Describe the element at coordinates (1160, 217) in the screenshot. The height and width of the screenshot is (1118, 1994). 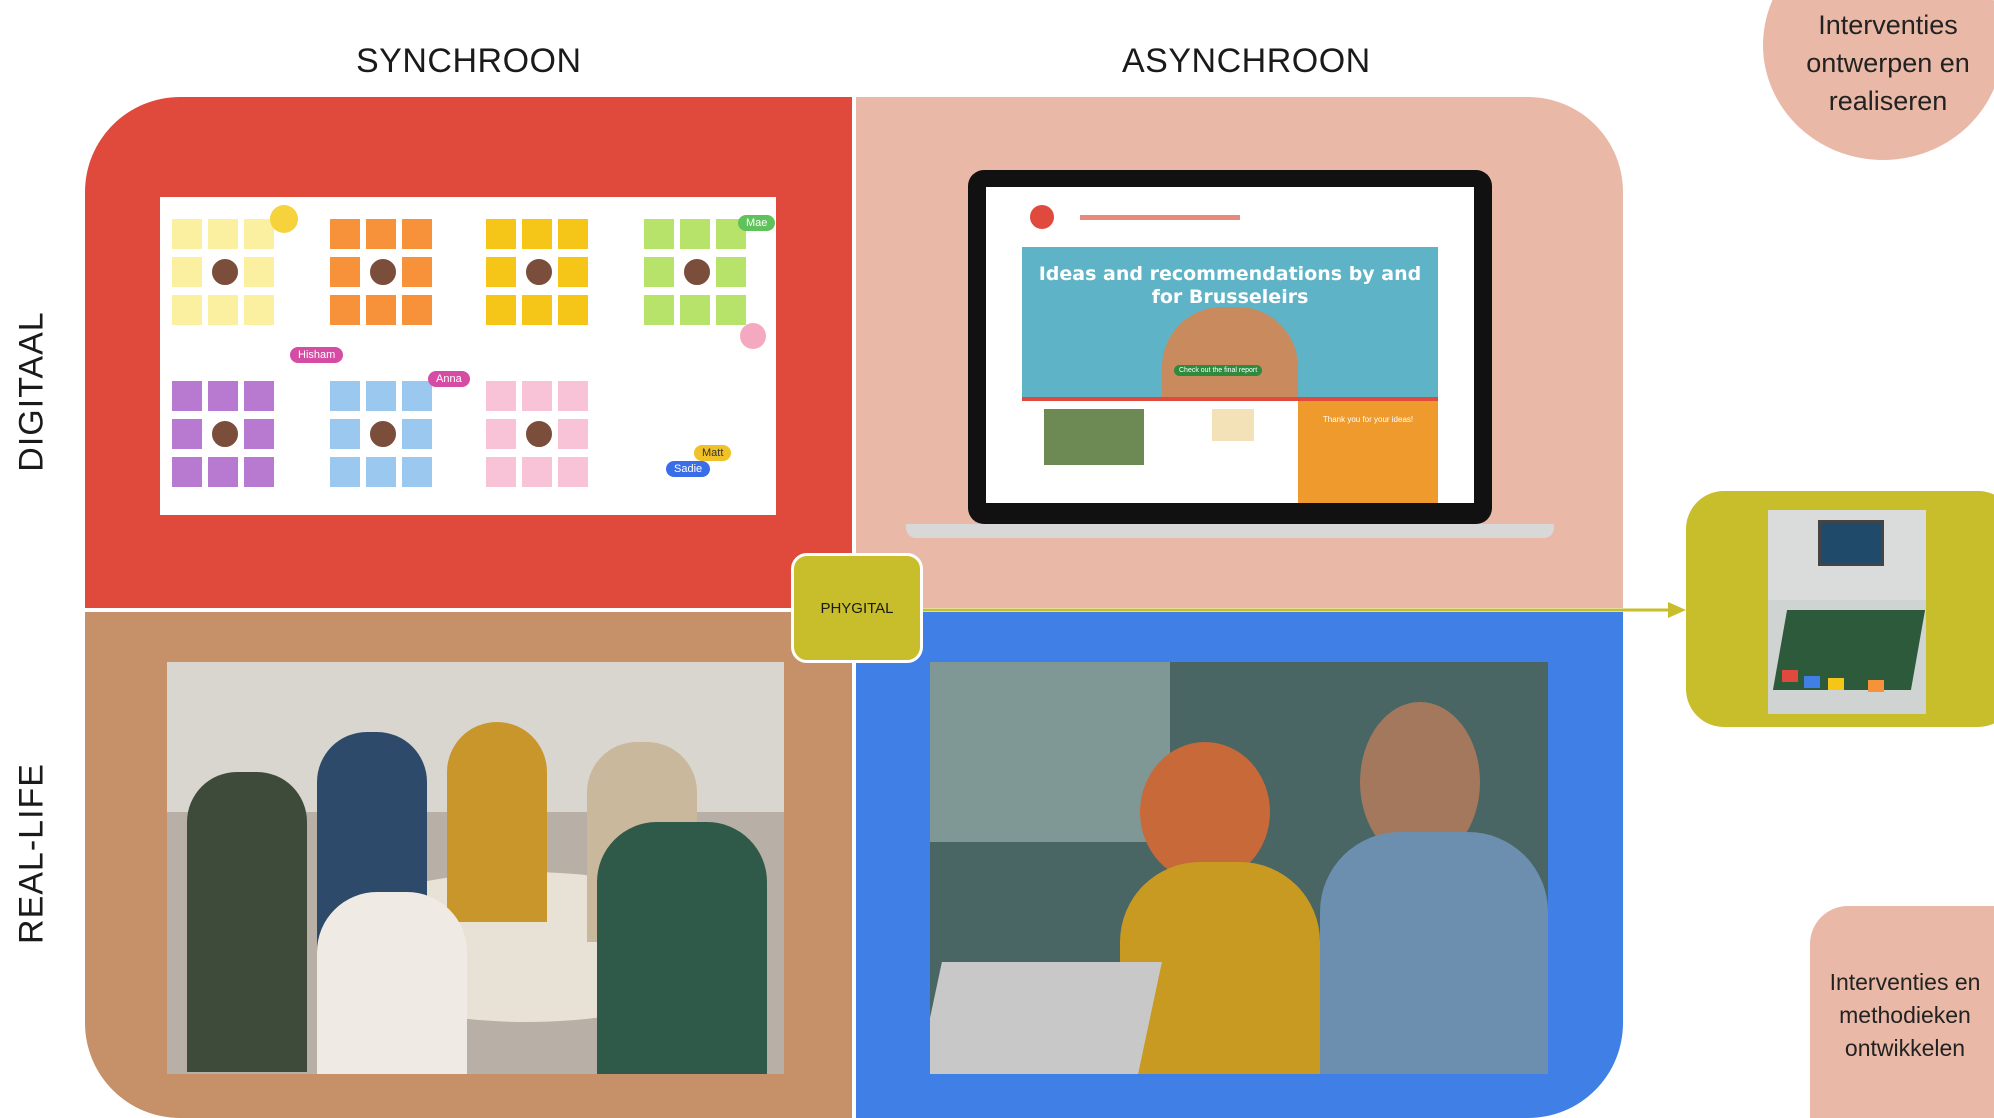
I see `site-nav` at that location.